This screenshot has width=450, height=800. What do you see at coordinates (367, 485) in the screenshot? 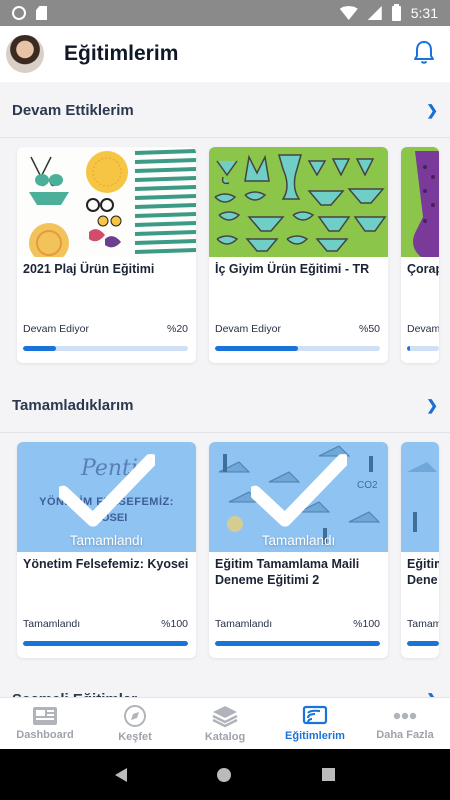
I see `co2-label: CO2` at bounding box center [367, 485].